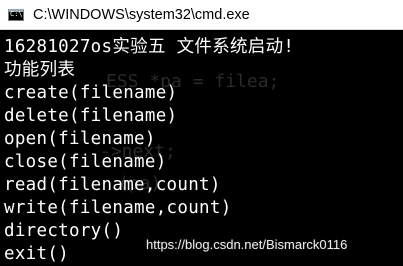  What do you see at coordinates (91, 93) in the screenshot?
I see `console-line-create: create(filename)` at bounding box center [91, 93].